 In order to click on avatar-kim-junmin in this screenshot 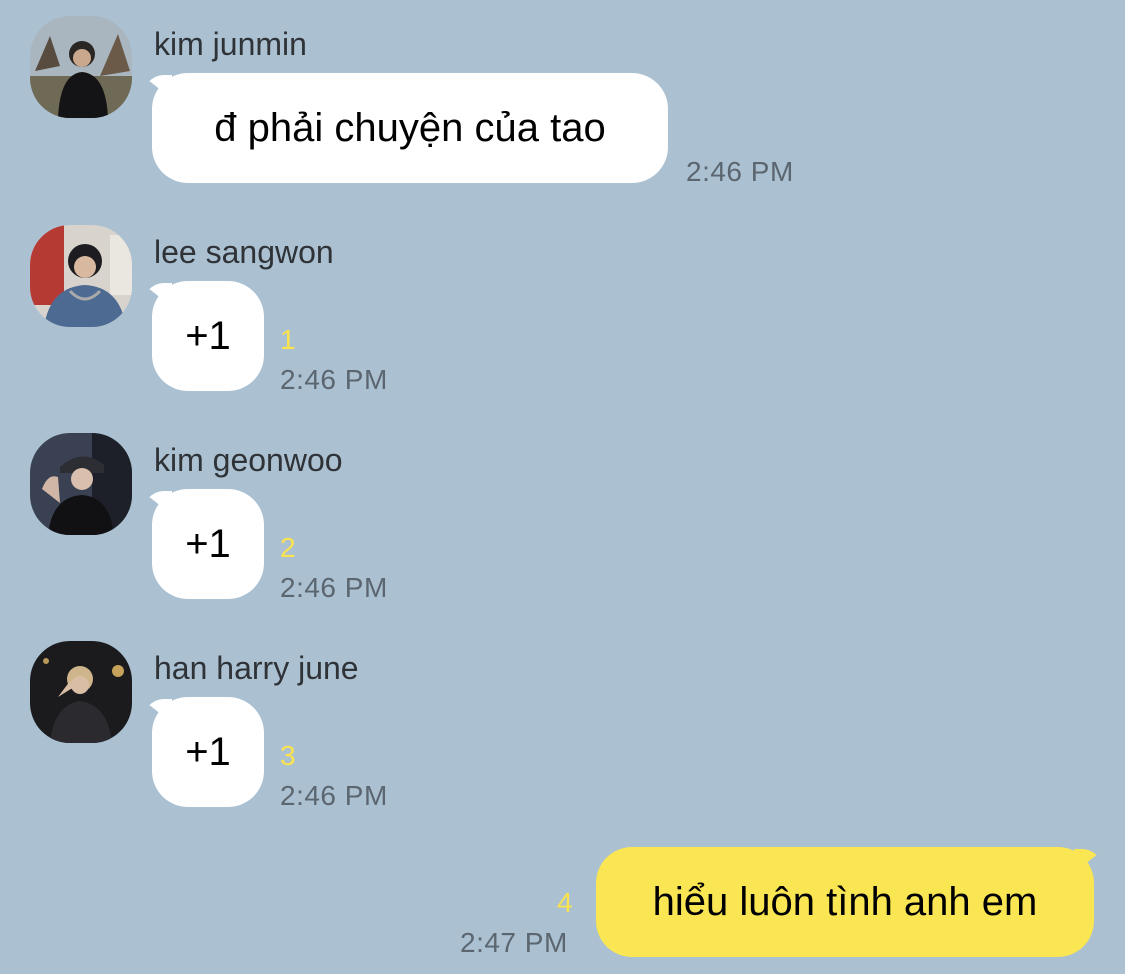, I will do `click(81, 67)`.